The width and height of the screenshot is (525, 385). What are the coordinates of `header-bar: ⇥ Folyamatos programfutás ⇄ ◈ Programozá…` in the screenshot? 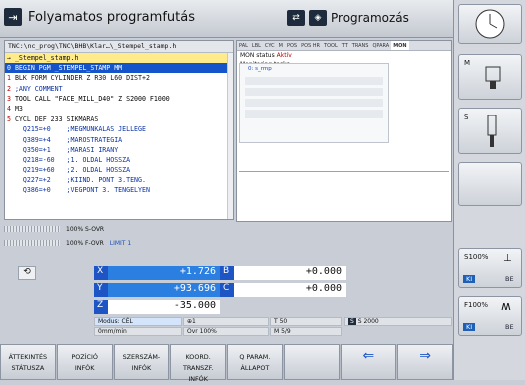 It's located at (226, 19).